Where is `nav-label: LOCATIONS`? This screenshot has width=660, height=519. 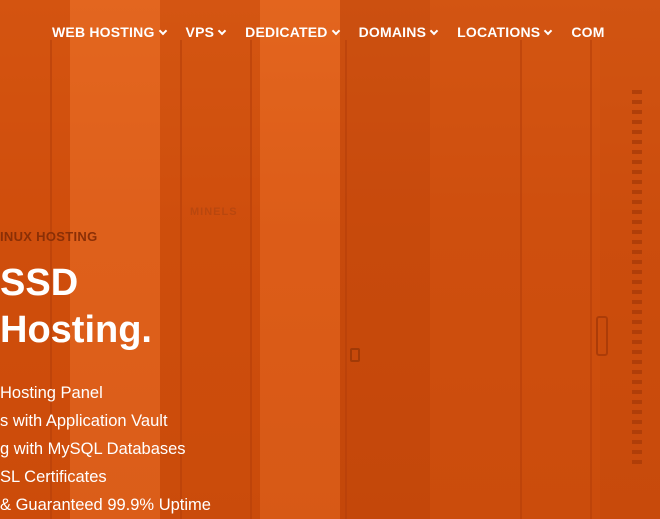
nav-label: LOCATIONS is located at coordinates (499, 32).